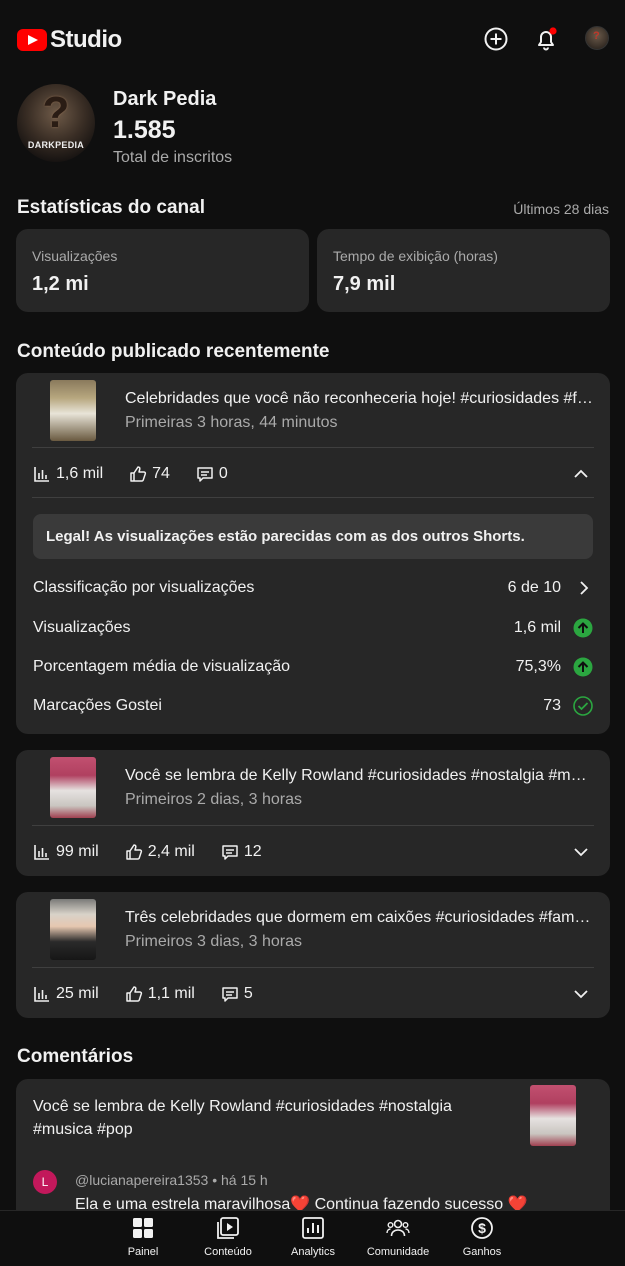 The height and width of the screenshot is (1266, 625). I want to click on views-value: 99 mil, so click(77, 851).